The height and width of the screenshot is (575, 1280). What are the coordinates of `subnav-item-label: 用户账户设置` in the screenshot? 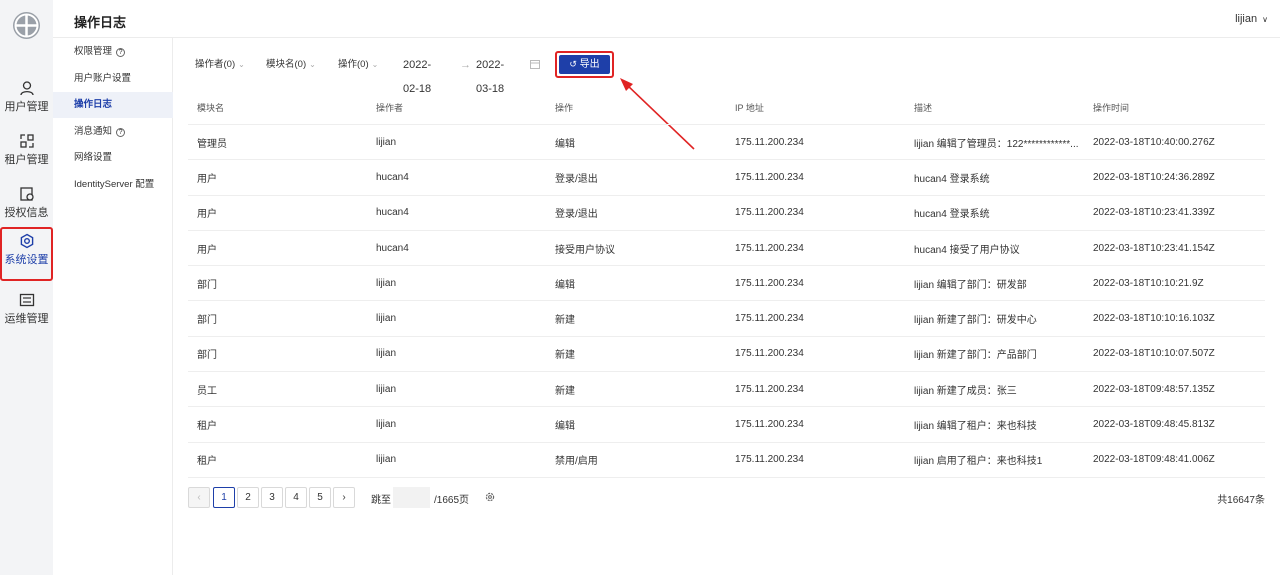 It's located at (103, 78).